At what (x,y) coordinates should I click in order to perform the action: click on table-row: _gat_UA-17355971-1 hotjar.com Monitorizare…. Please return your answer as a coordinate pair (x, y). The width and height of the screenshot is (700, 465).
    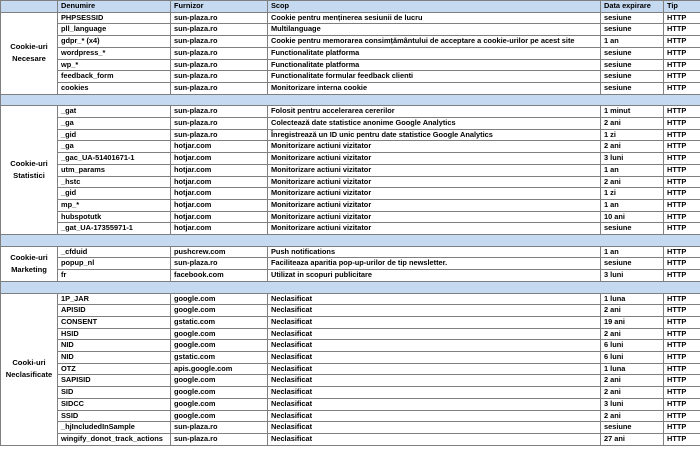
    Looking at the image, I should click on (350, 229).